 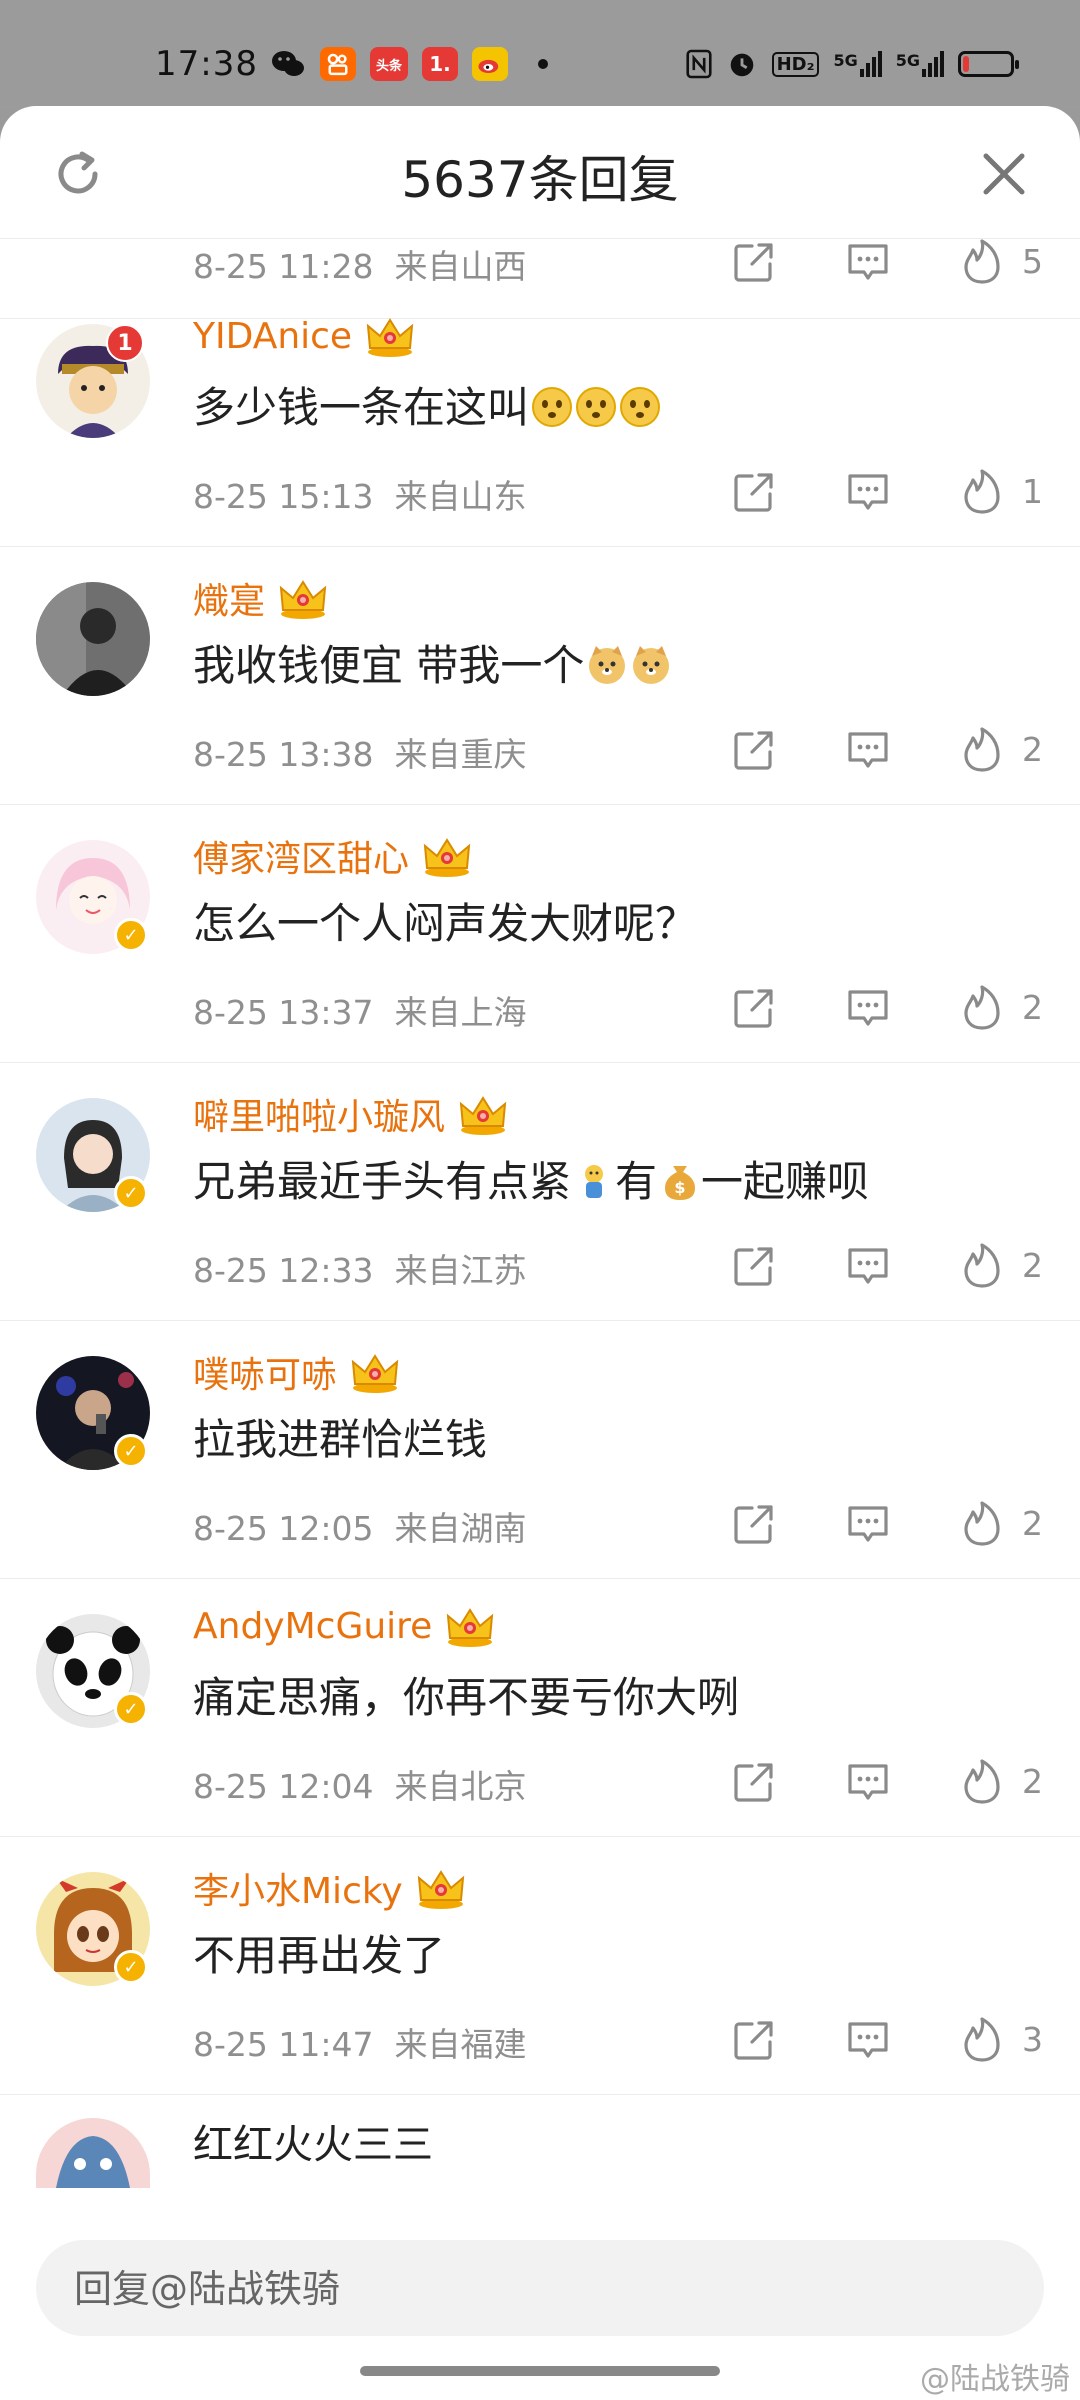 I want to click on like-count: 1, so click(x=1032, y=491).